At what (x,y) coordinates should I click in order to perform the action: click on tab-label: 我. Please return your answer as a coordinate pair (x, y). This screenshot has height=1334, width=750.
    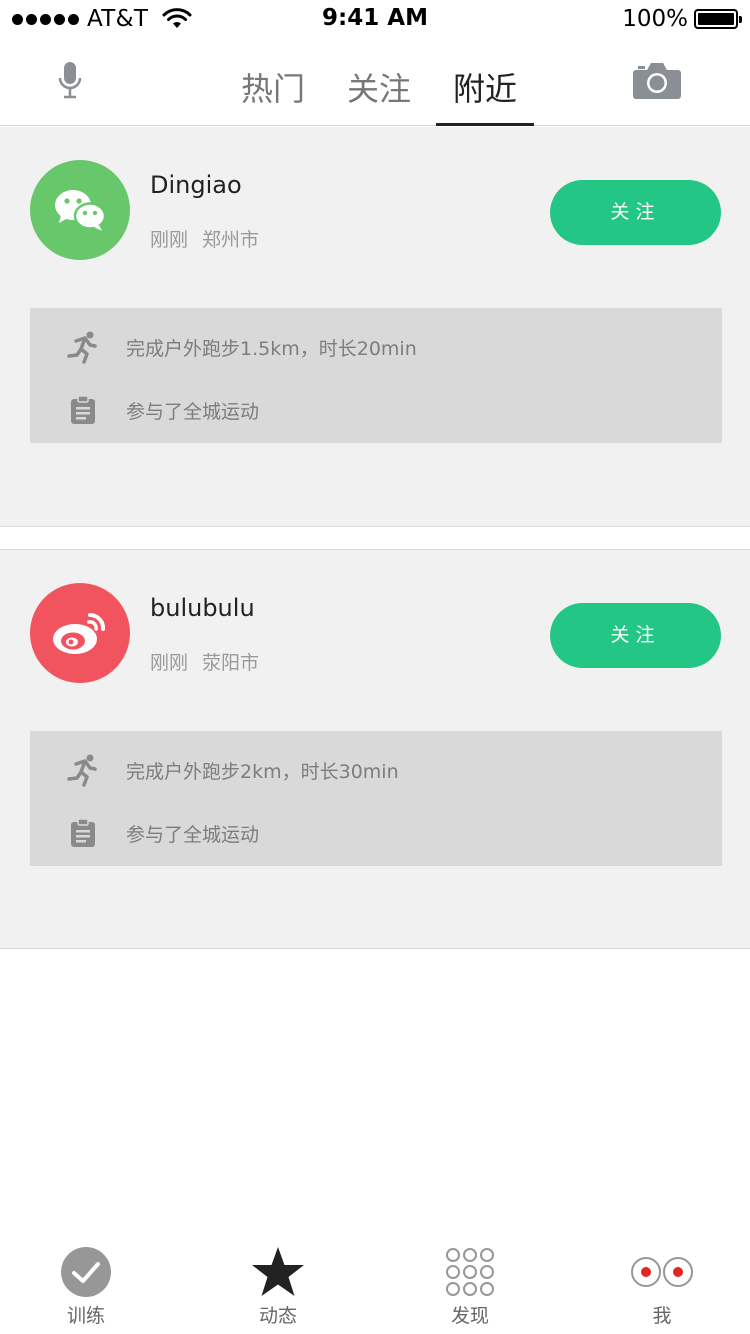
    Looking at the image, I should click on (662, 1316).